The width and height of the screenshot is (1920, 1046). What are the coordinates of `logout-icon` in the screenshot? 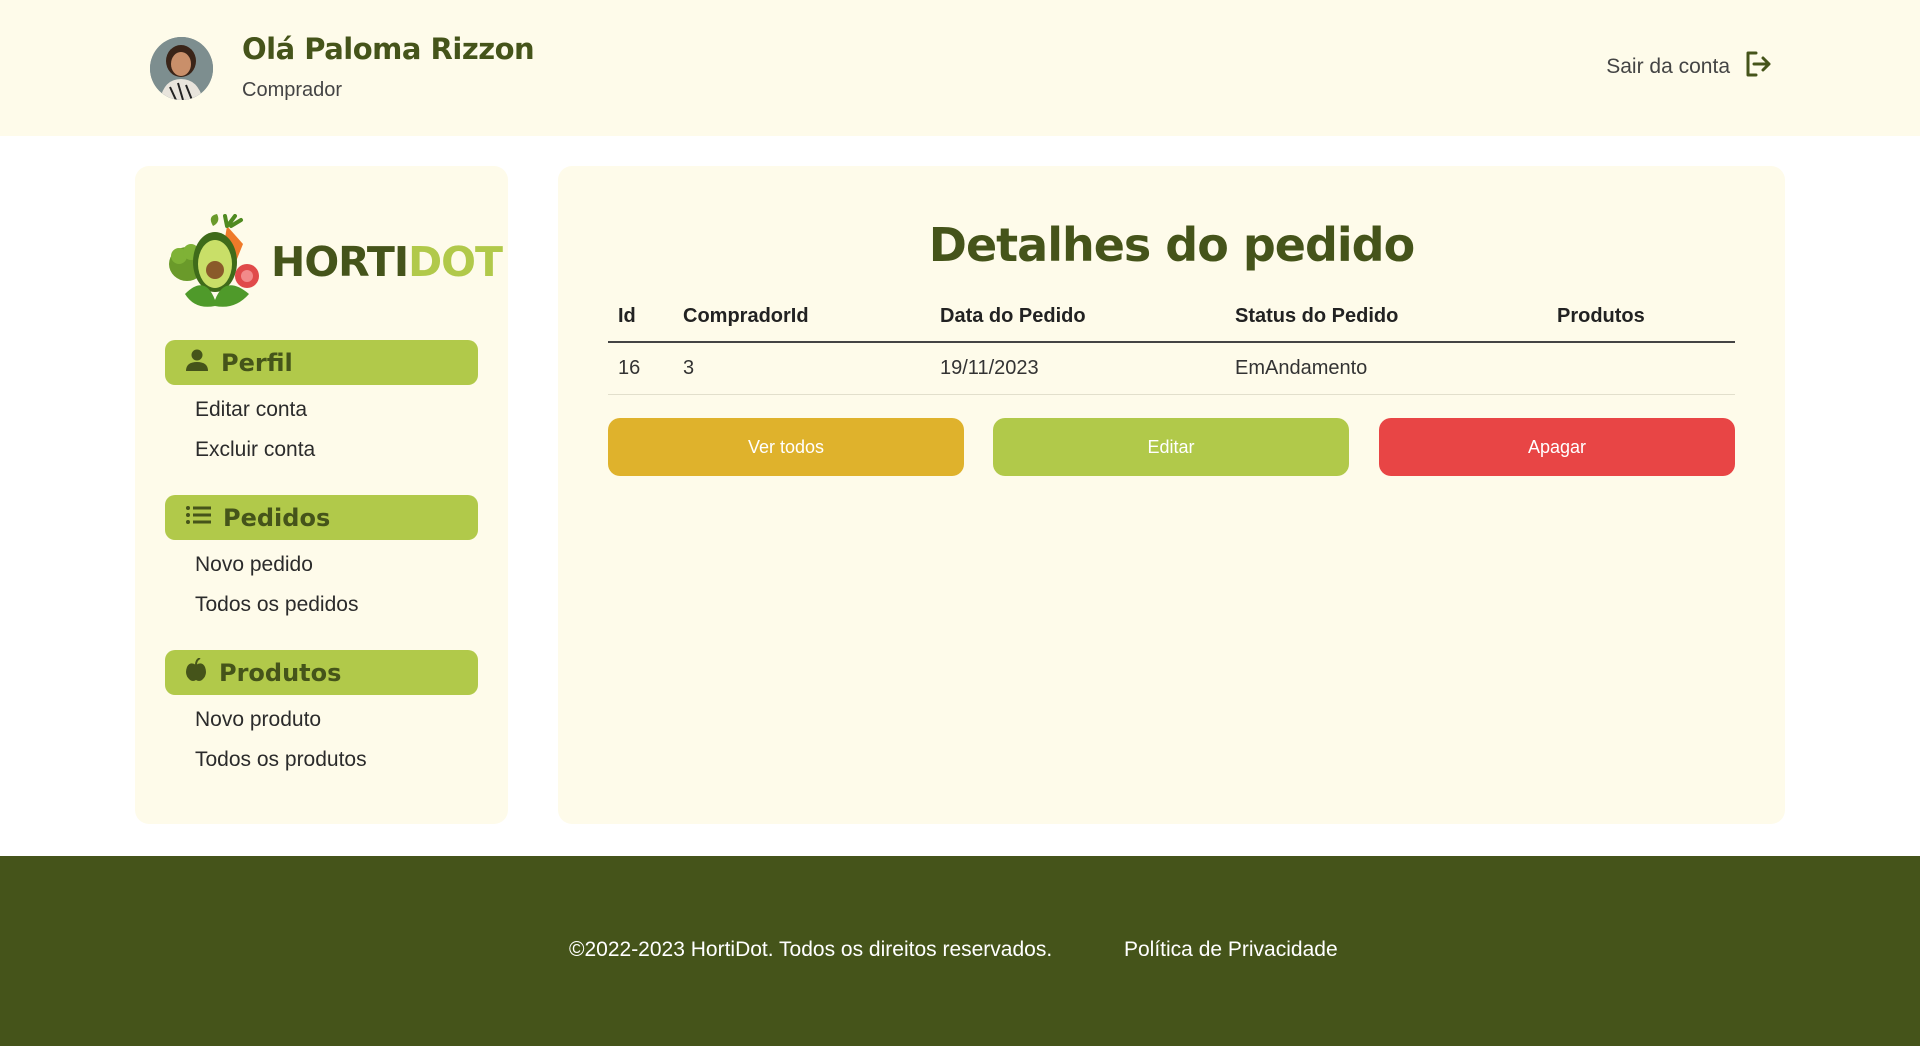 It's located at (1758, 67).